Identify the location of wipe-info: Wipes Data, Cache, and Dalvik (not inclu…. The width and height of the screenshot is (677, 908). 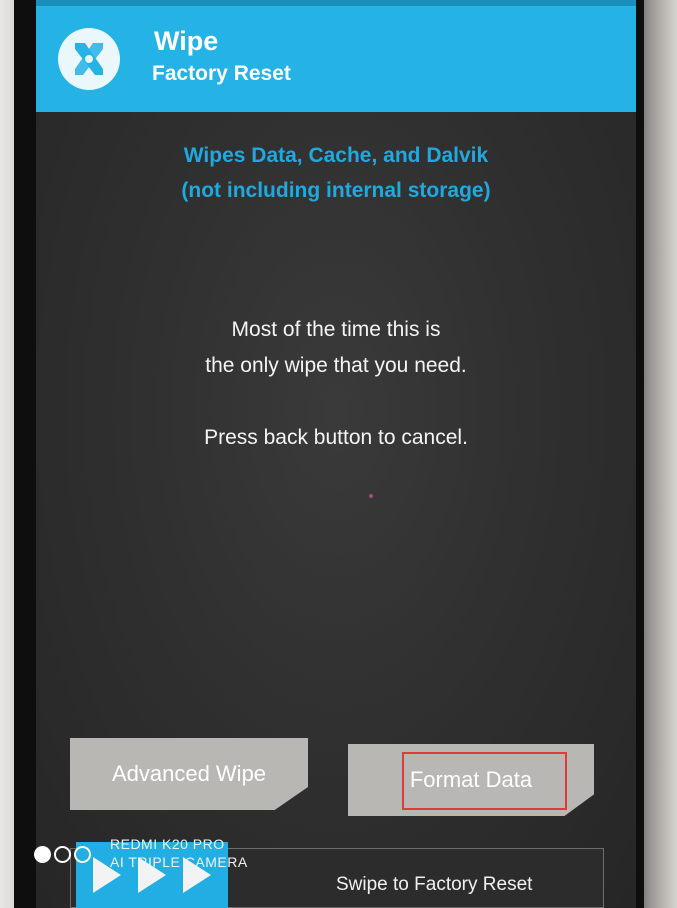
(336, 173).